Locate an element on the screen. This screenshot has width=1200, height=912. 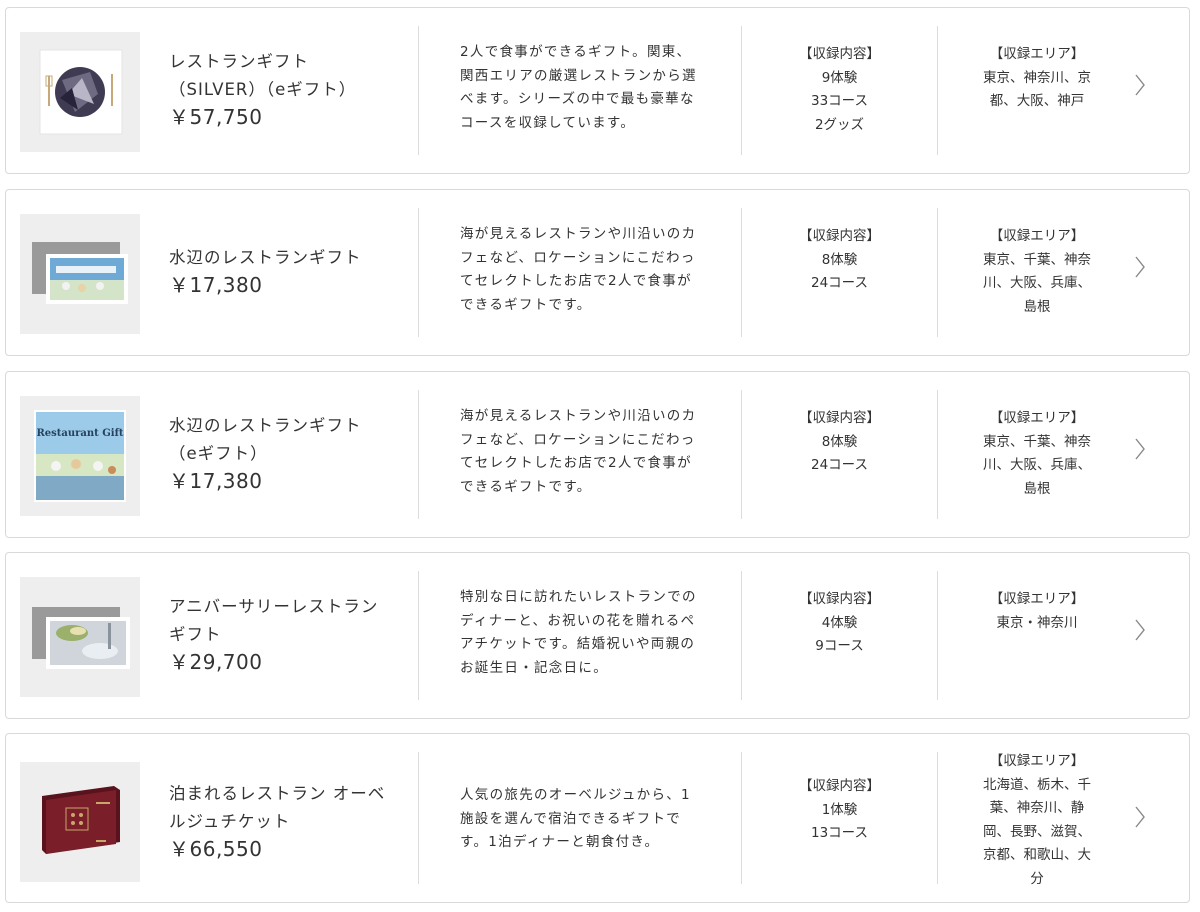
silver-plate-image is located at coordinates (80, 92).